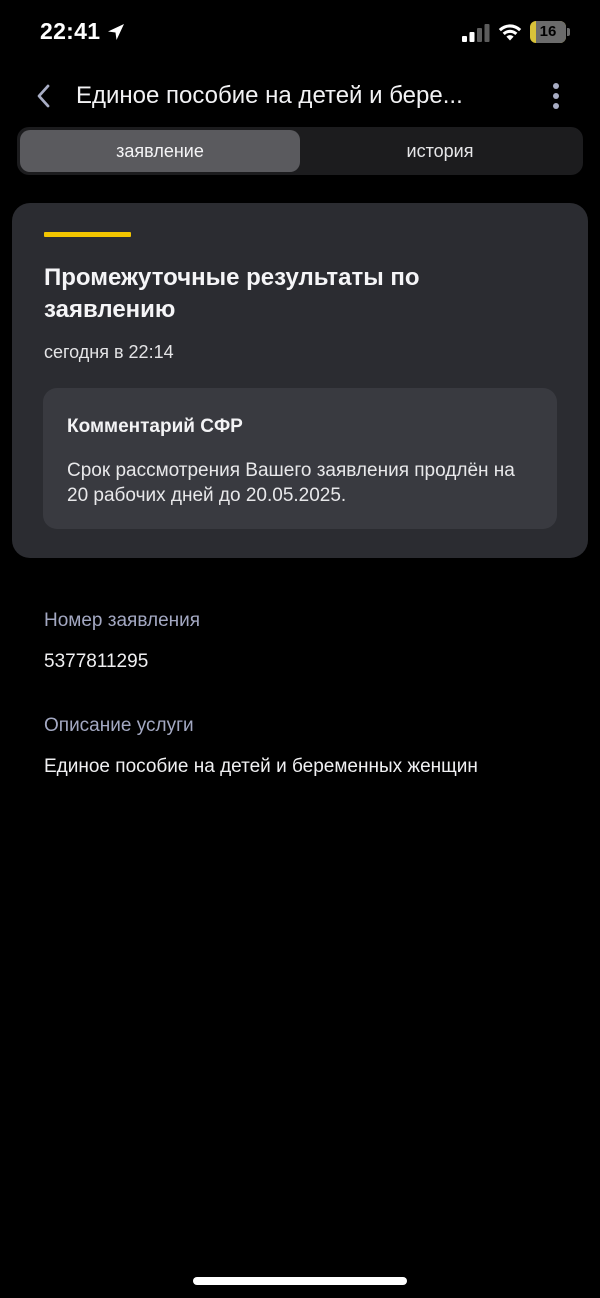 The image size is (600, 1298). What do you see at coordinates (70, 31) in the screenshot?
I see `status-time-text: 22:41` at bounding box center [70, 31].